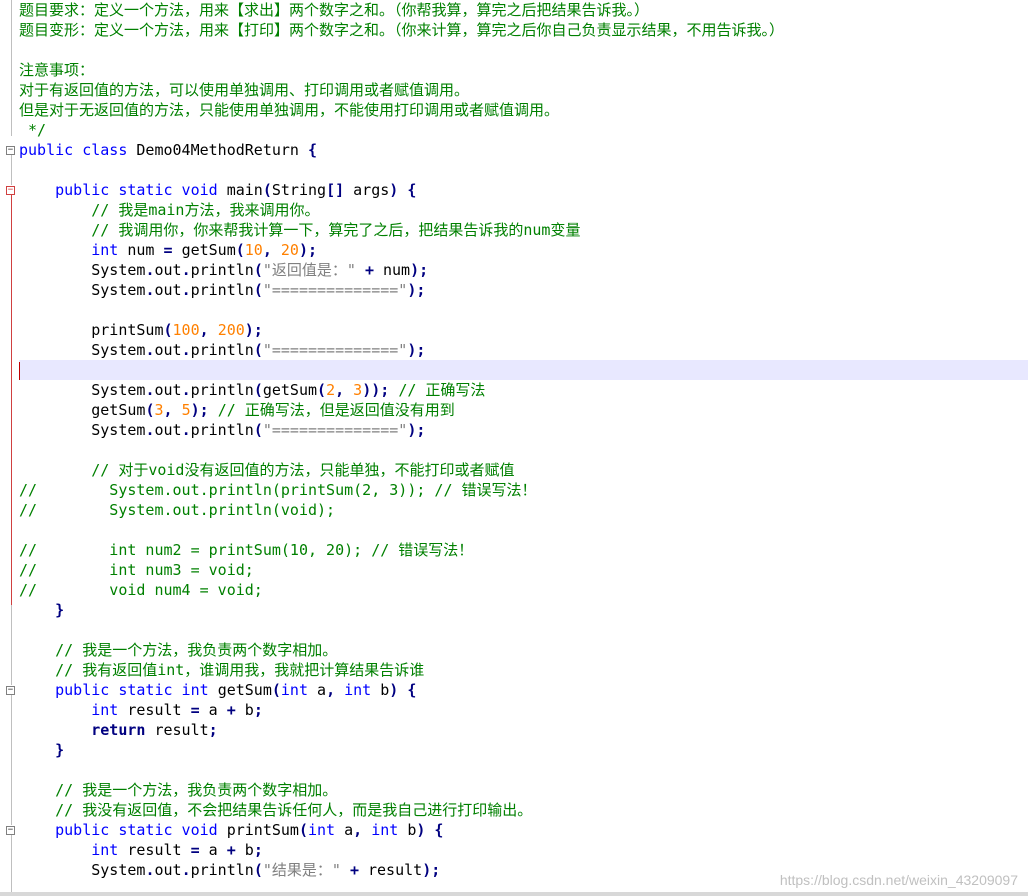 Image resolution: width=1028 pixels, height=896 pixels. I want to click on code-token: // 对于void没有返回值的方法，只能单独，不能打印或者赋值, so click(303, 470).